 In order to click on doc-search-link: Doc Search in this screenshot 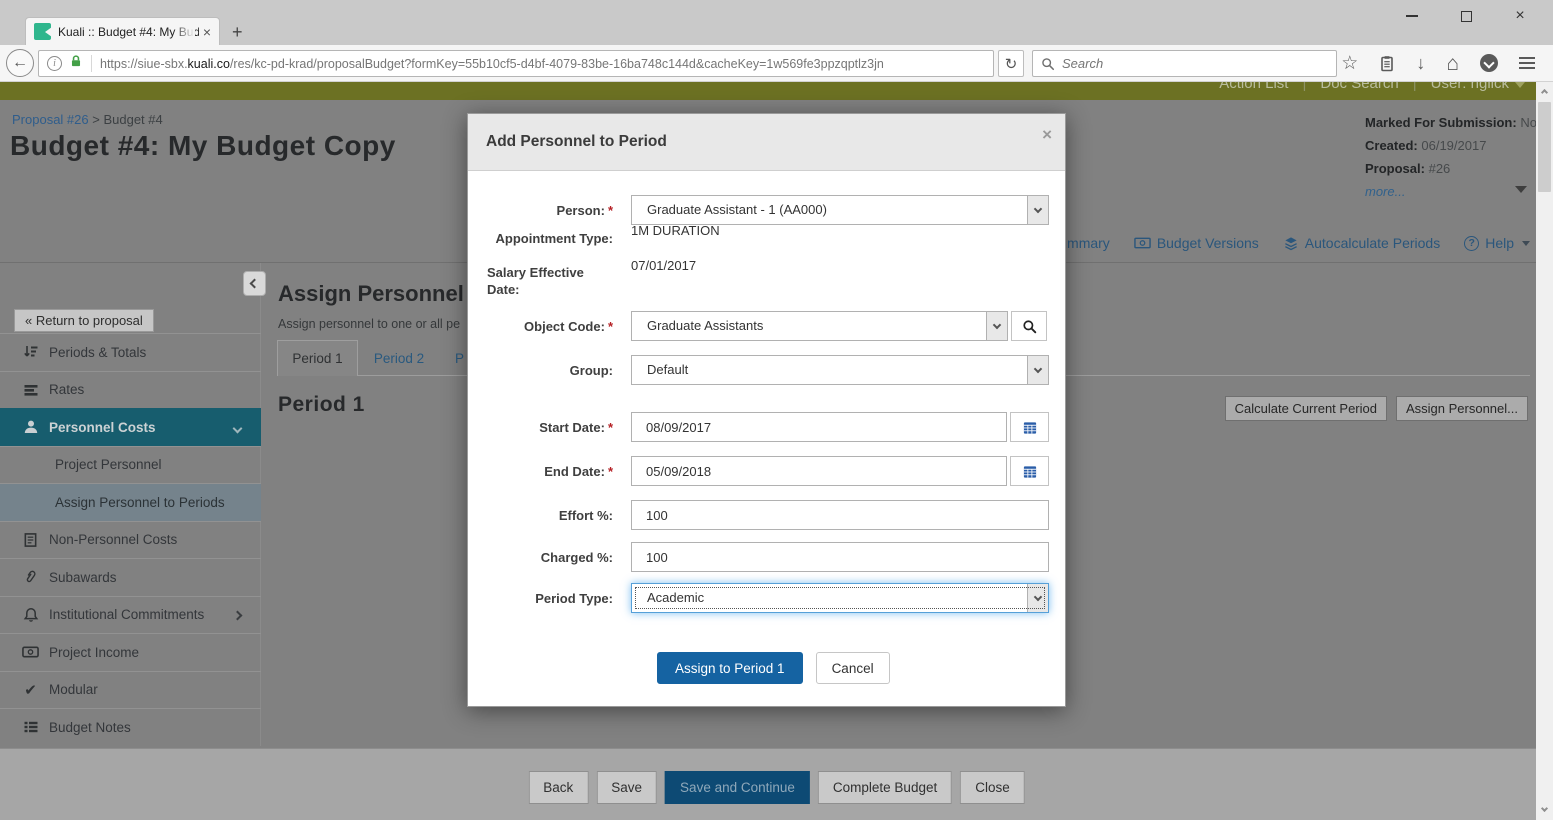, I will do `click(1359, 87)`.